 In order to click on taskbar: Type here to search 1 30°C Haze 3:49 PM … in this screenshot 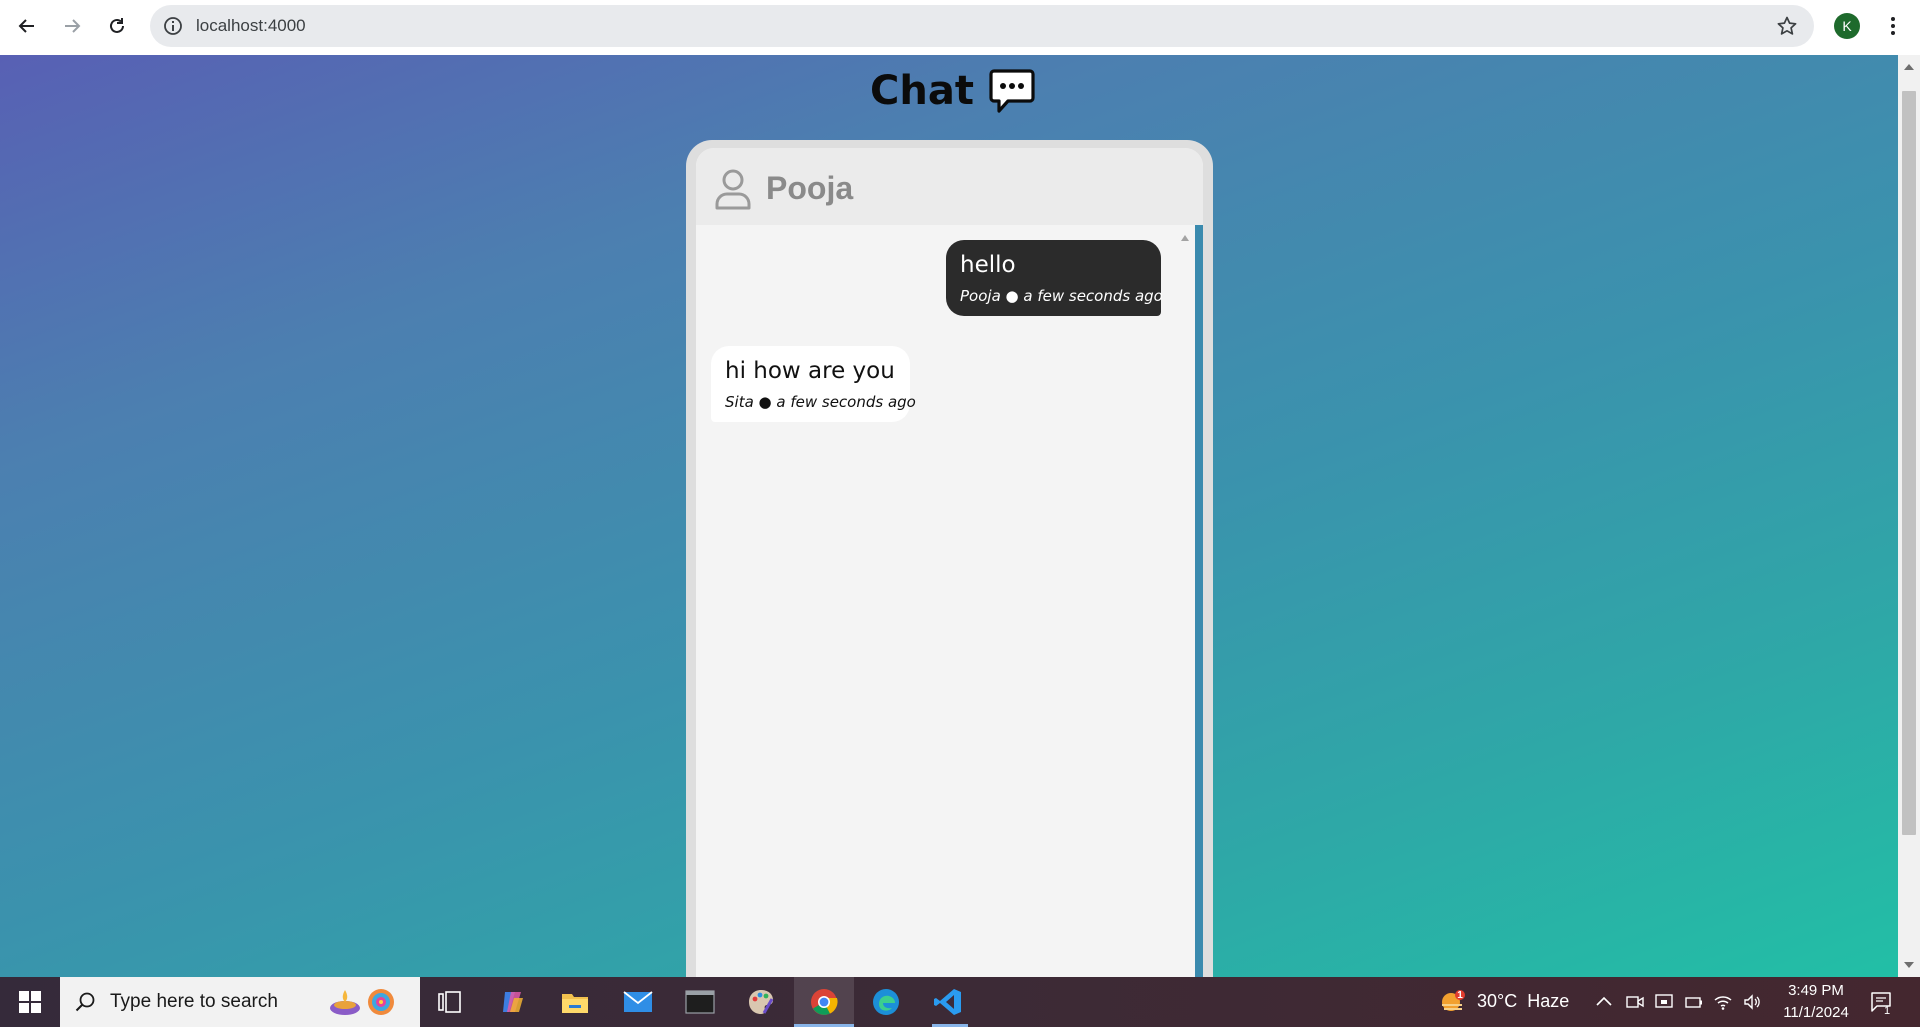, I will do `click(960, 1002)`.